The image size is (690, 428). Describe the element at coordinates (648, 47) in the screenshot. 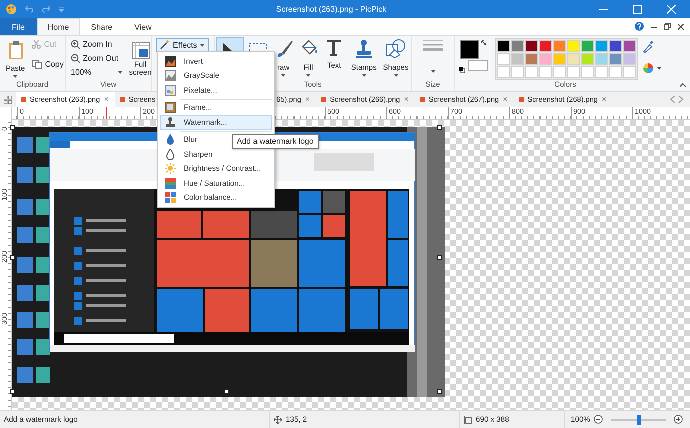

I see `eyedropper-icon` at that location.